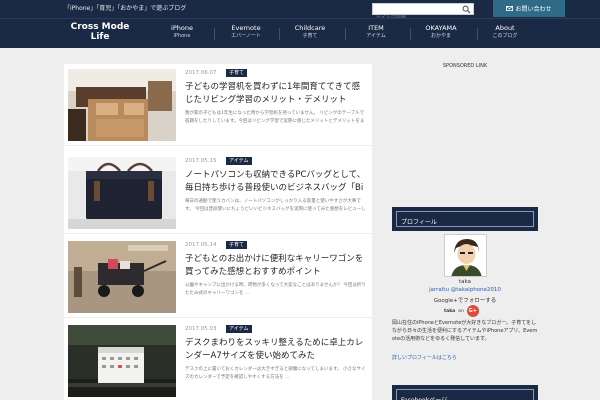 The height and width of the screenshot is (400, 600). Describe the element at coordinates (423, 13) in the screenshot. I see `search-box` at that location.